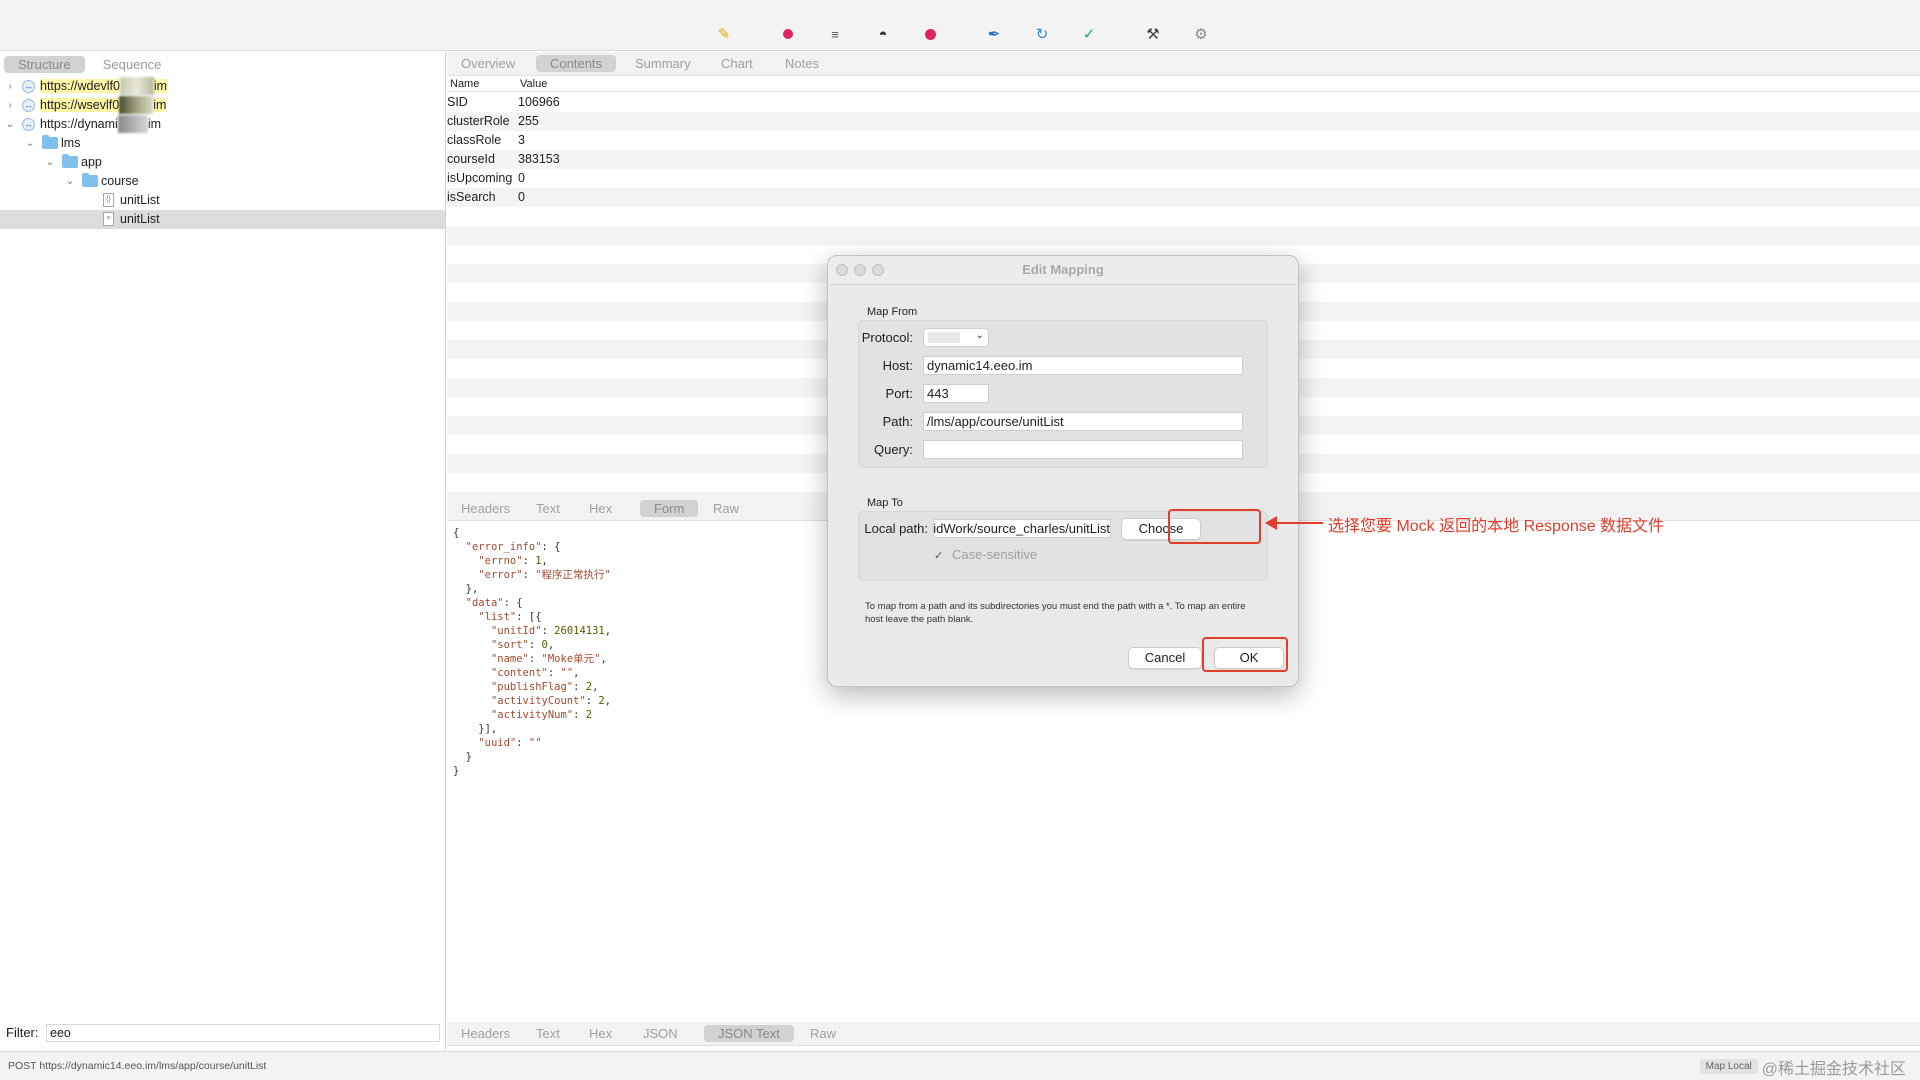  What do you see at coordinates (944, 337) in the screenshot?
I see `protocol-value` at bounding box center [944, 337].